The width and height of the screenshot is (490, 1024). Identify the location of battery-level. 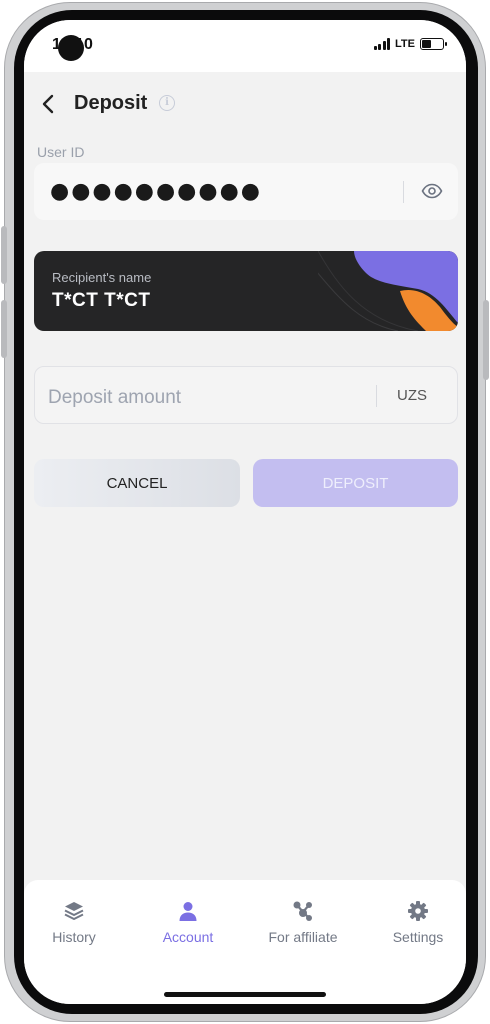
(426, 44).